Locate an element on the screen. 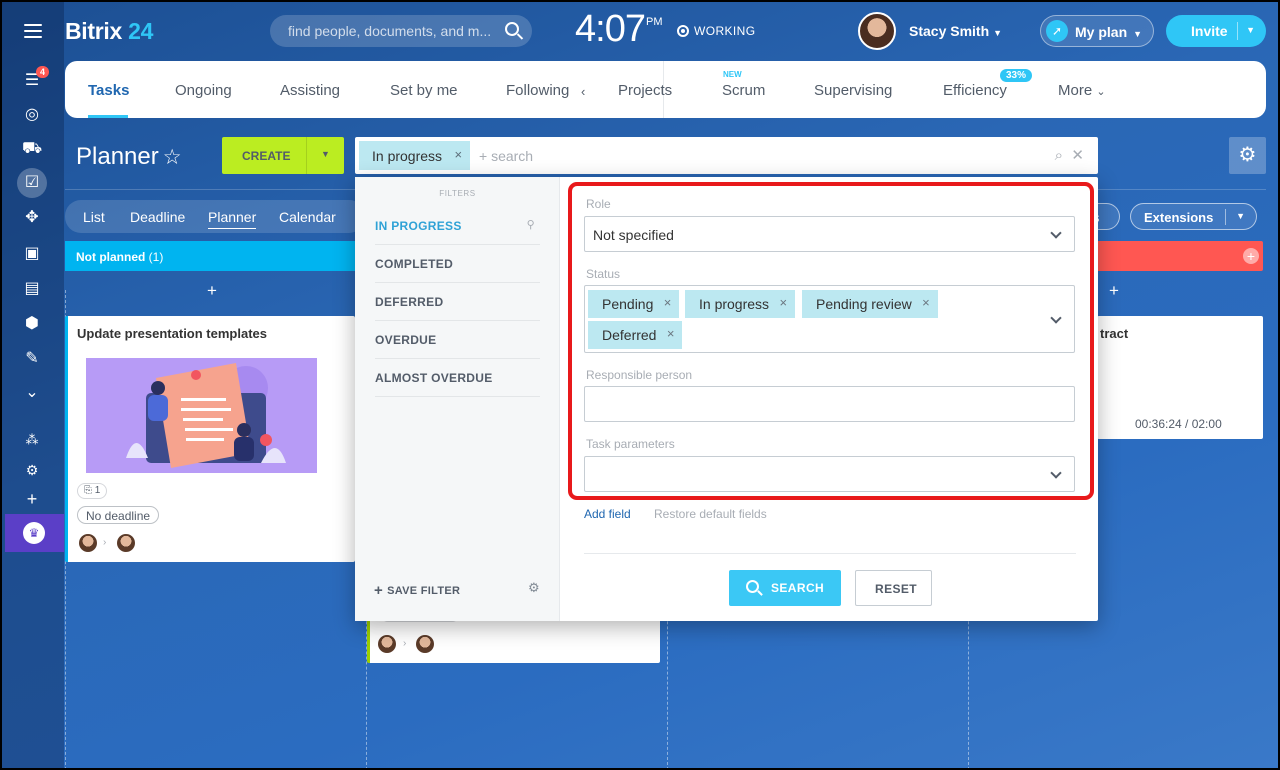  target-icon: ◎ is located at coordinates (32, 115).